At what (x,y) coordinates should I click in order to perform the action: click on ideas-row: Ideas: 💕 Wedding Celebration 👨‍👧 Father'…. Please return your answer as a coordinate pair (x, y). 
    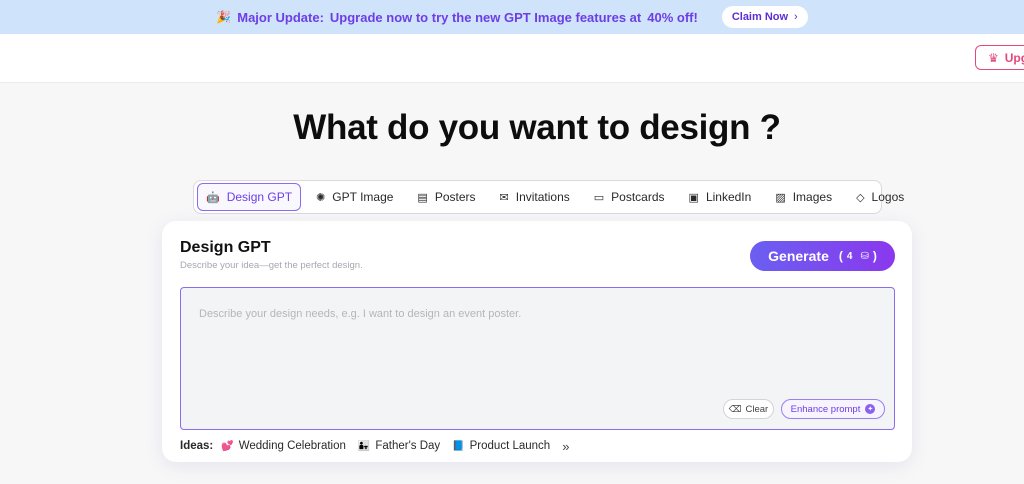
    Looking at the image, I should click on (374, 446).